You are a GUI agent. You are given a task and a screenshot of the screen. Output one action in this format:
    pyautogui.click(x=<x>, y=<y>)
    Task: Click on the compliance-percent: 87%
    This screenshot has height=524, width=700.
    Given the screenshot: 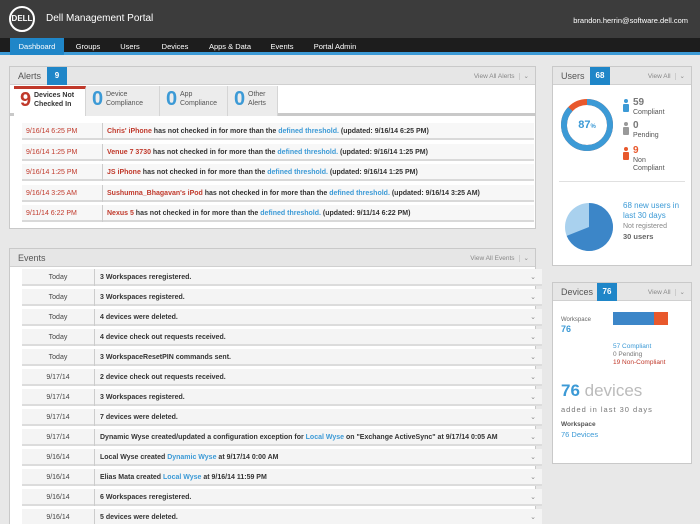 What is the action you would take?
    pyautogui.click(x=587, y=125)
    